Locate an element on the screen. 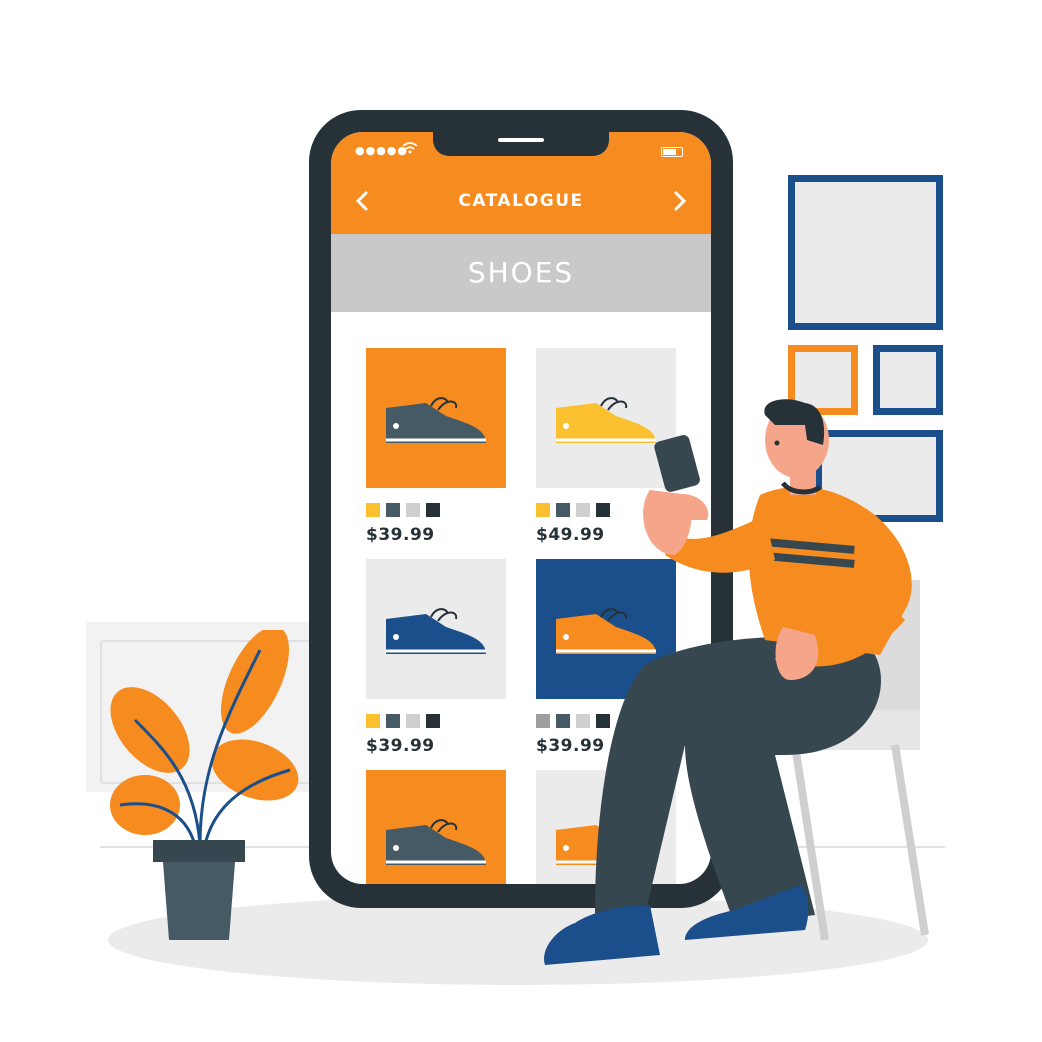 The image size is (1042, 1042). category-bar: SHOES is located at coordinates (521, 273).